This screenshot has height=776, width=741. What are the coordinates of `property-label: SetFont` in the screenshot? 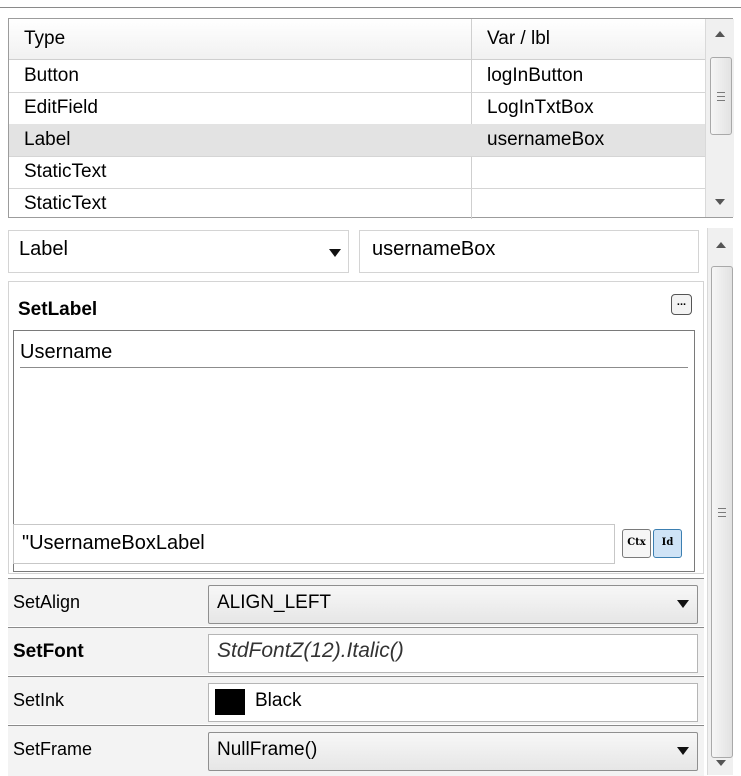 It's located at (48, 651).